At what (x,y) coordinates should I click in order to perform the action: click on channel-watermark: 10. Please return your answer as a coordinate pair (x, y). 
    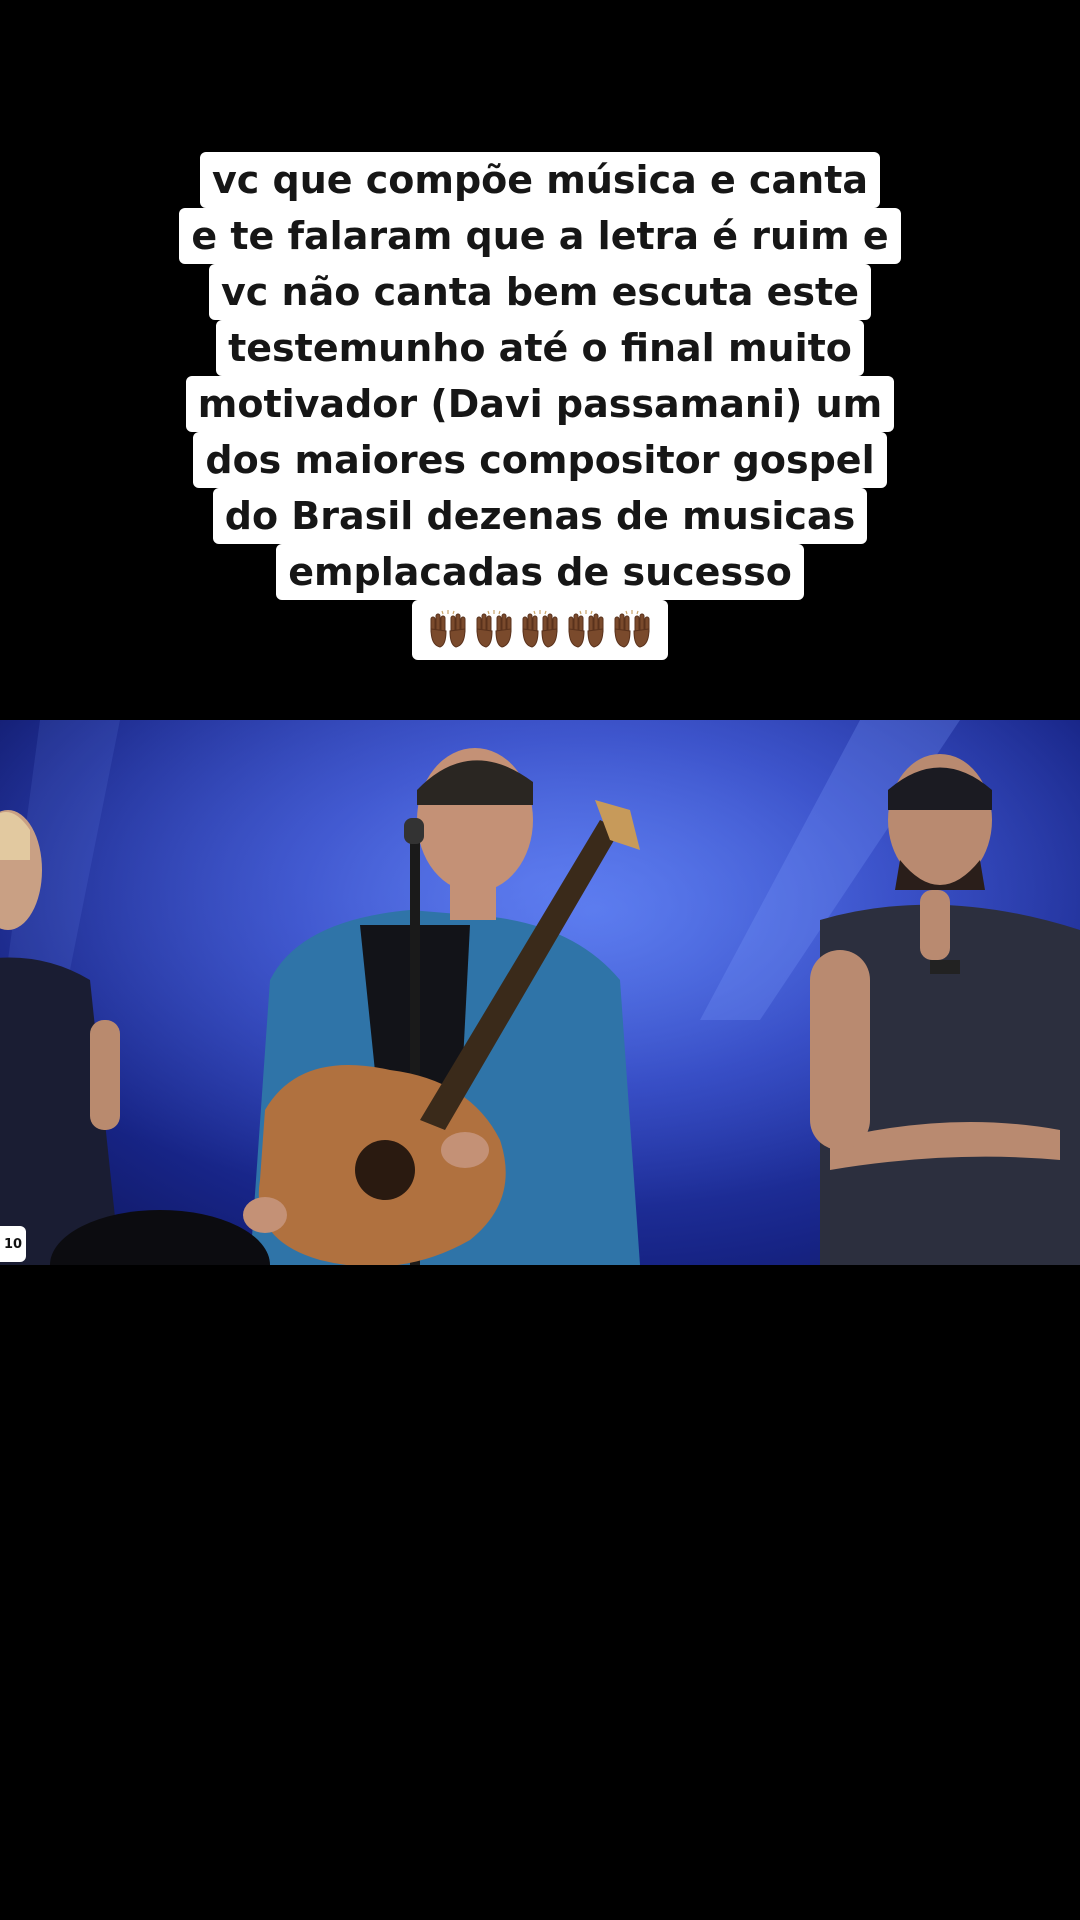
    Looking at the image, I should click on (13, 1244).